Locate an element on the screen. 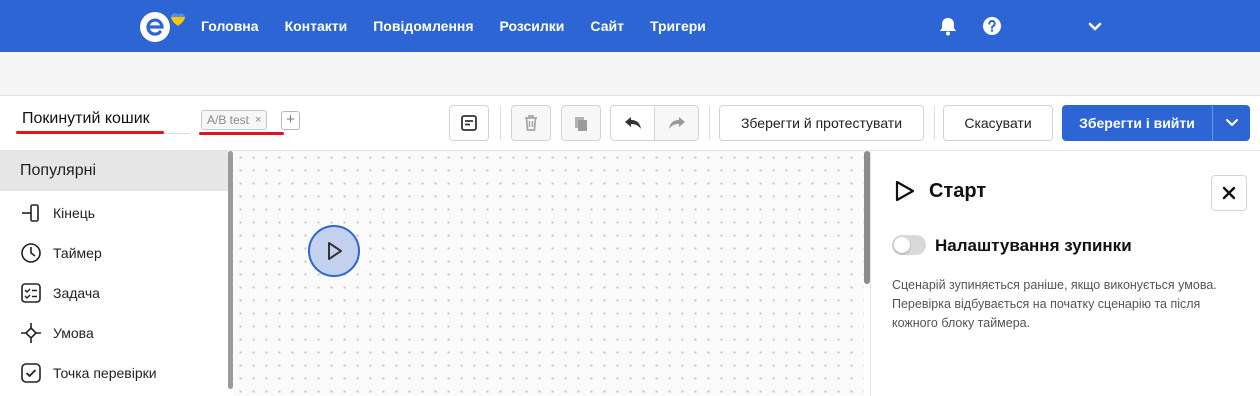  nav-item-triggers: Тригери is located at coordinates (678, 26).